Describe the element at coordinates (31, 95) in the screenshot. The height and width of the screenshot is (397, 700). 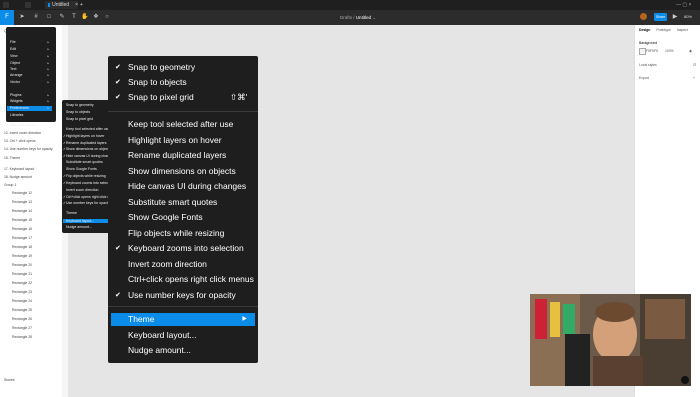
I see `main-menu-item: Plugins ▸` at that location.